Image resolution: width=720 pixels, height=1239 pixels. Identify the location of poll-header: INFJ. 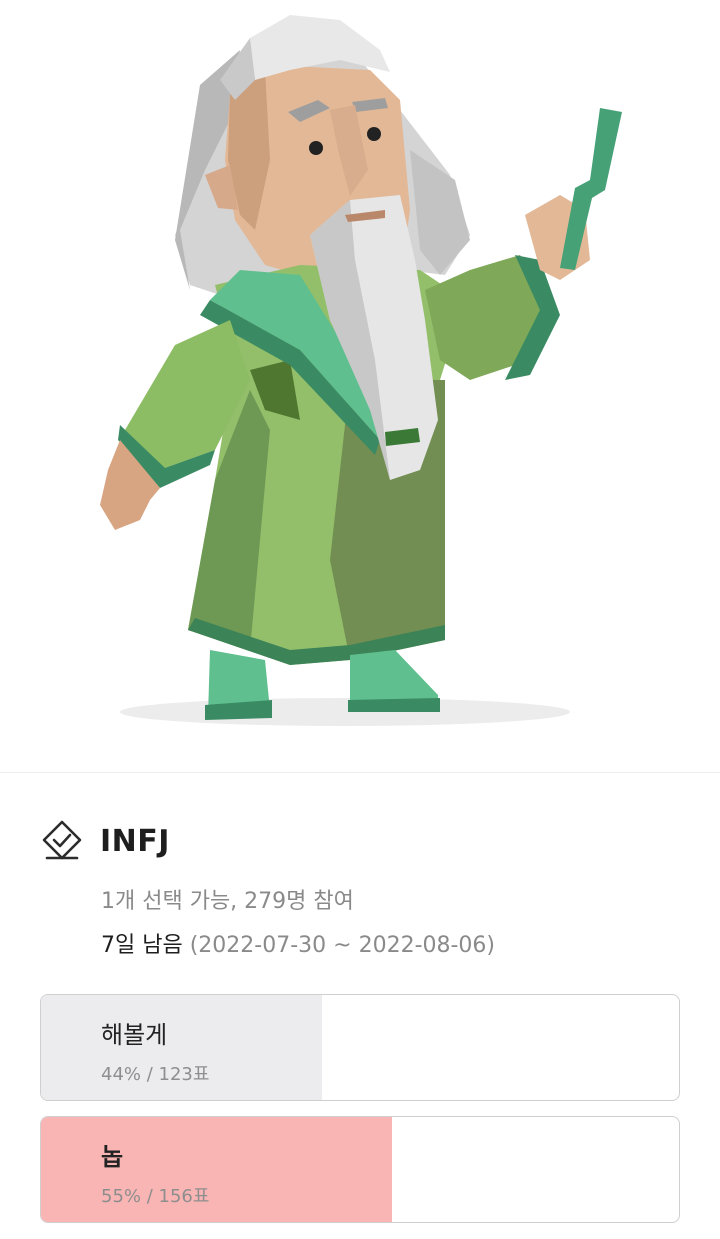
(104, 841).